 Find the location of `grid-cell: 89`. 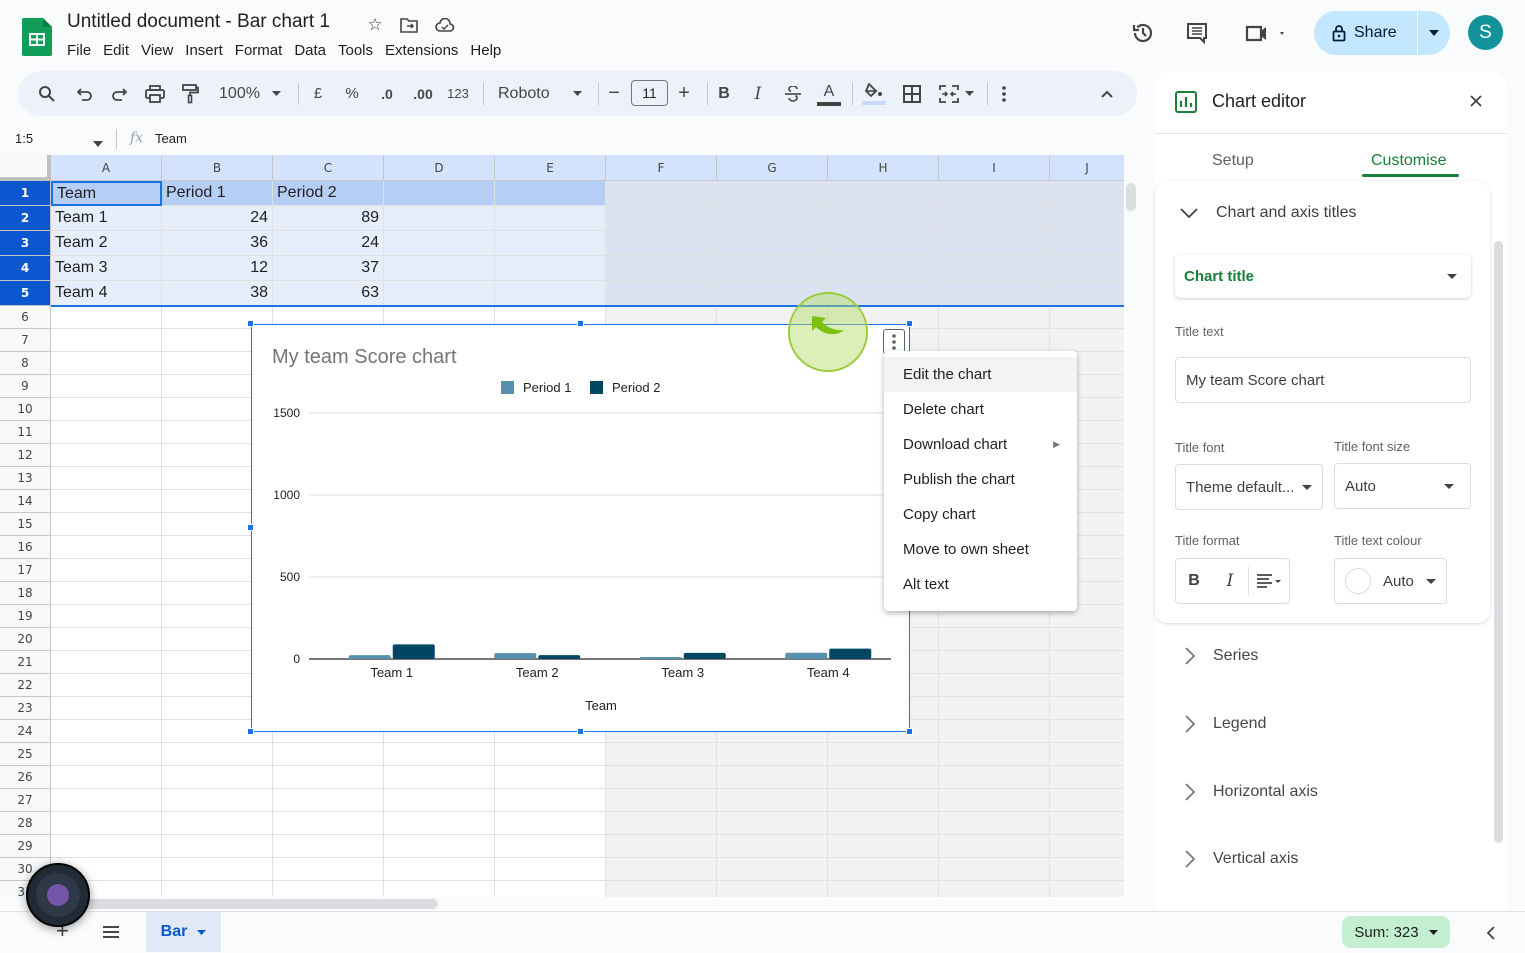

grid-cell: 89 is located at coordinates (328, 218).